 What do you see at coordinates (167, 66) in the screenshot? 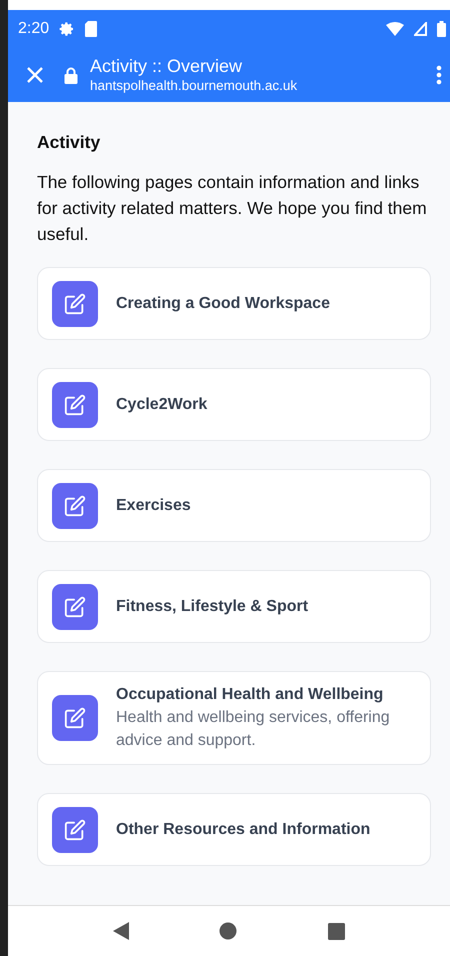
I see `page-title: Activity :: Overview` at bounding box center [167, 66].